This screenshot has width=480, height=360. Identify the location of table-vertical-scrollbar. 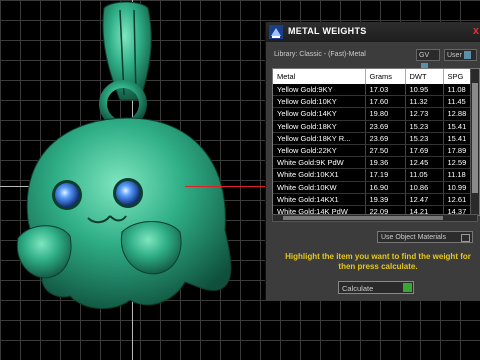
(474, 142).